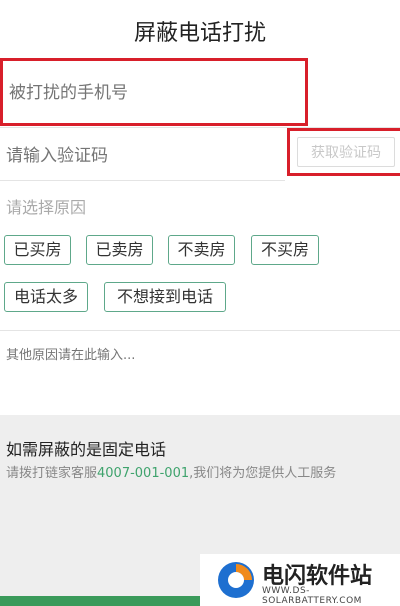 This screenshot has height=606, width=400. I want to click on get-code-button: 获取验证码, so click(346, 152).